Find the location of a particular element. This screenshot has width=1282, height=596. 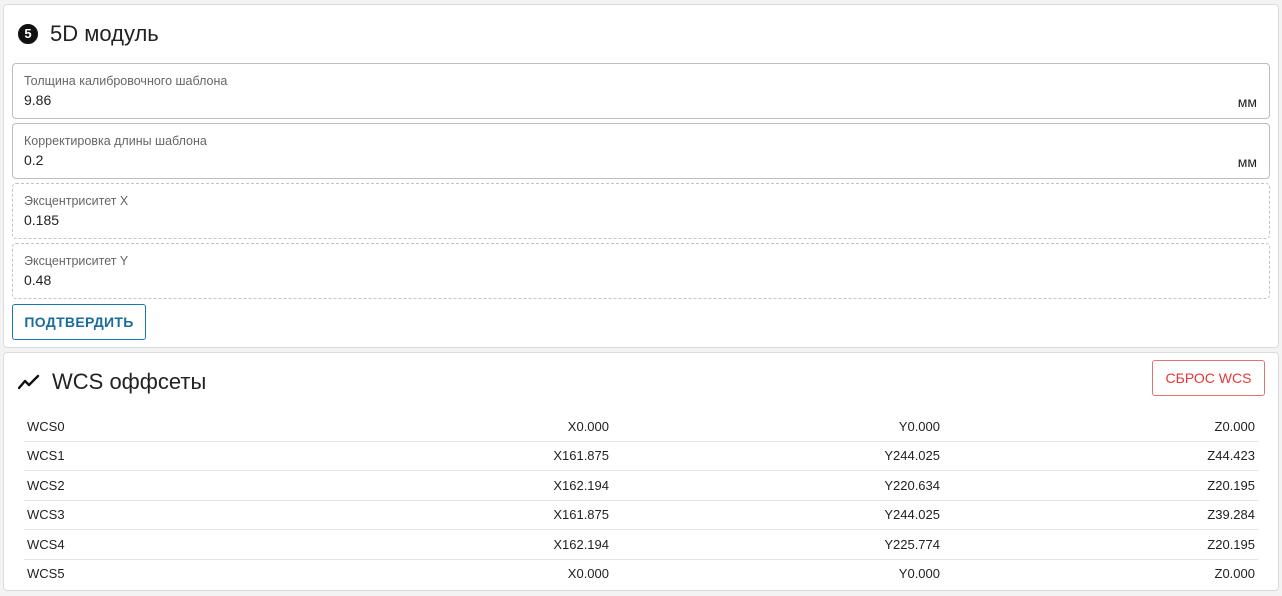

eccentricity-x-value: 0.185 is located at coordinates (42, 220).